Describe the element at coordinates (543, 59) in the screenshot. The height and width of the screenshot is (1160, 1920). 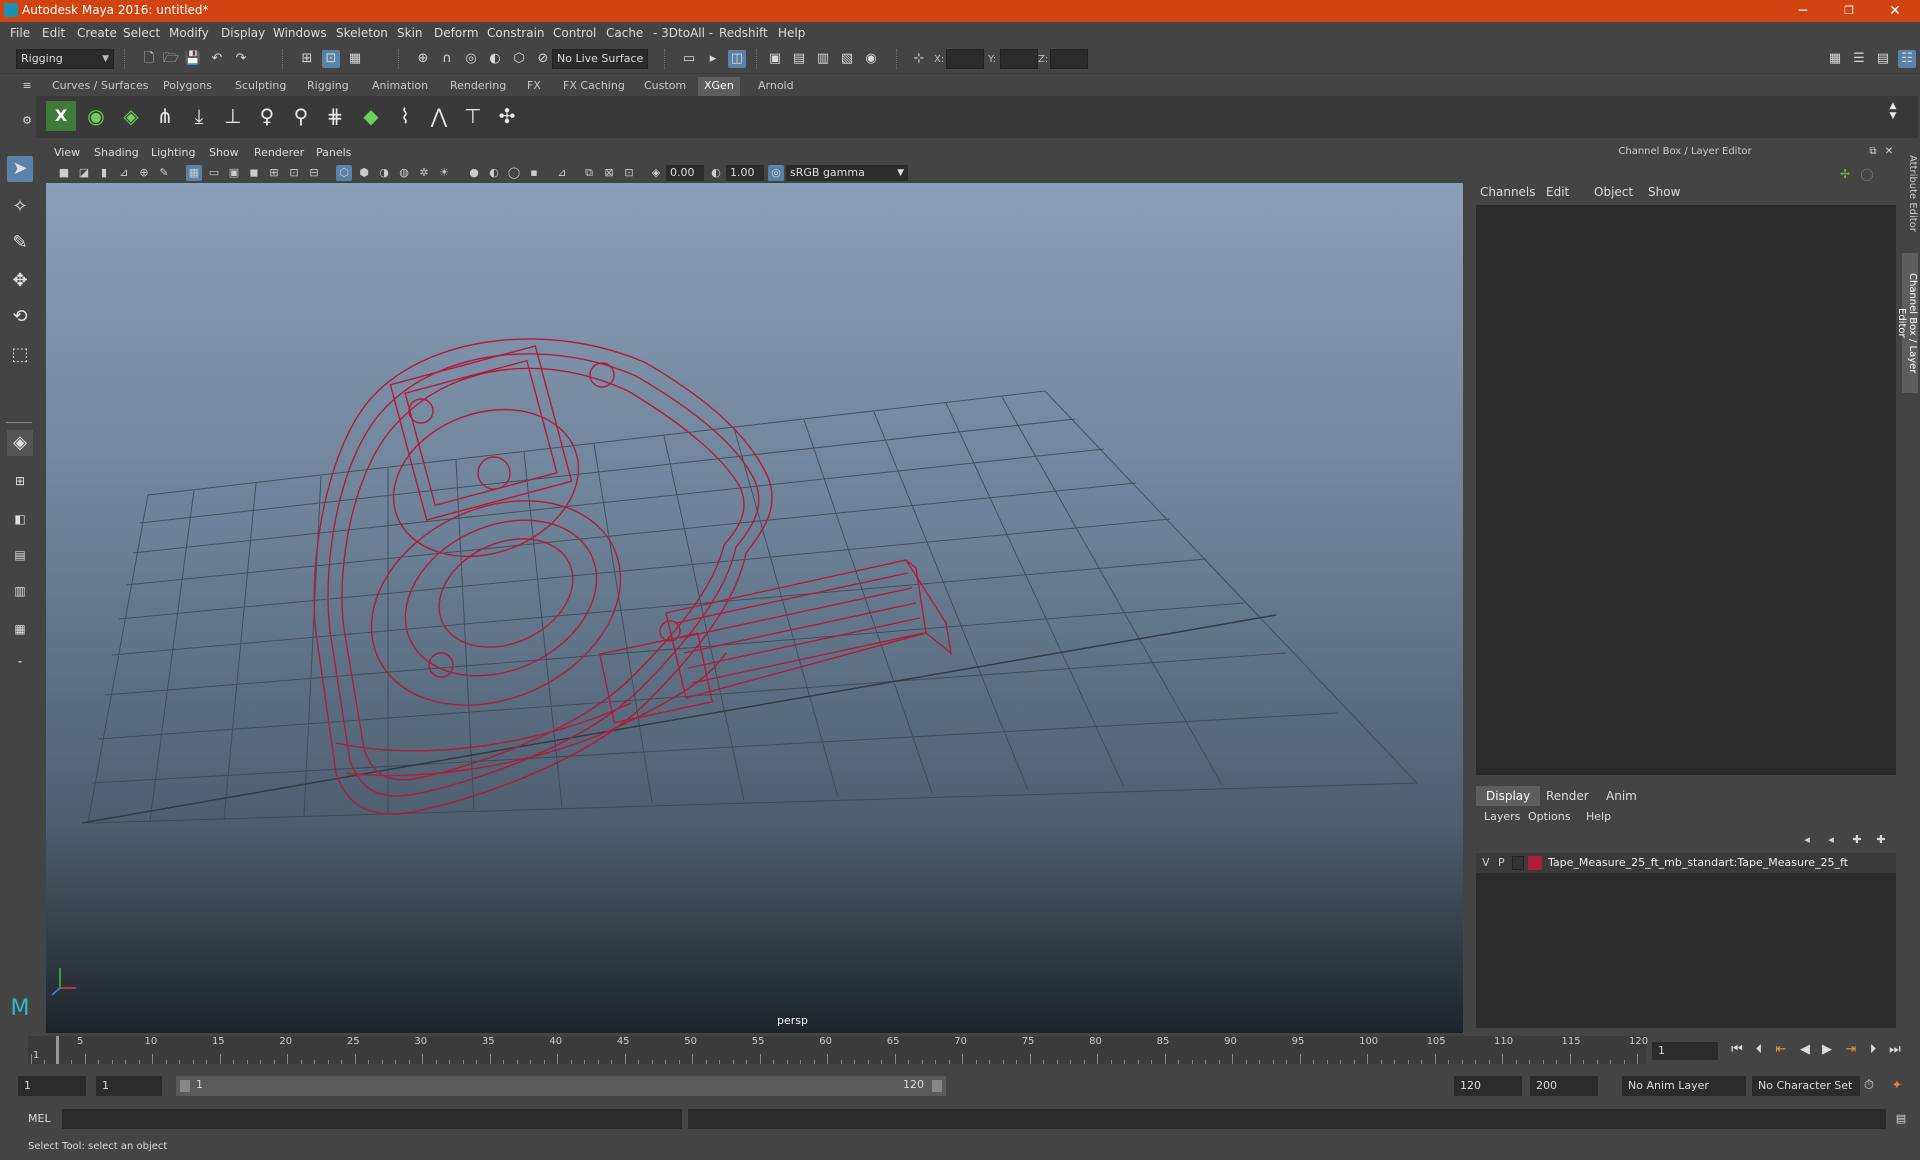
I see `live-surface-icon: ⊘` at that location.